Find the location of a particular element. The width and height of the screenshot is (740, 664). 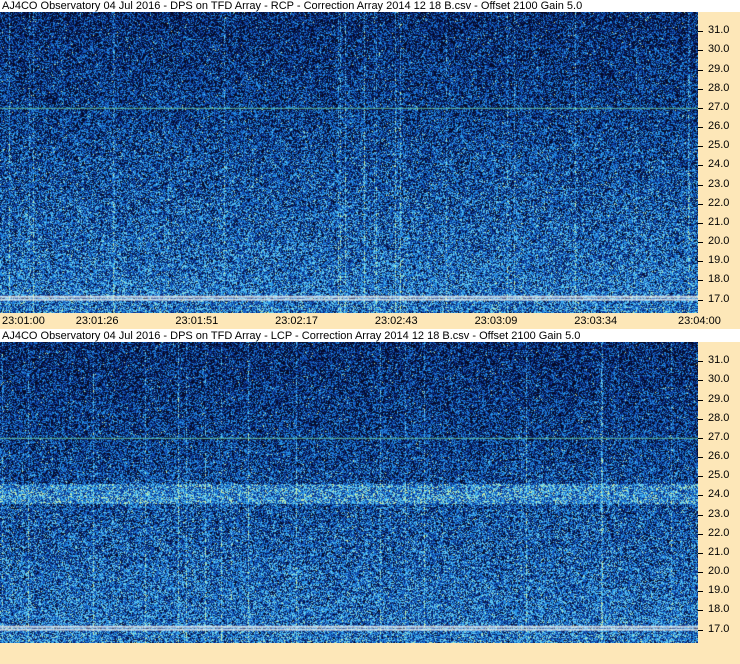

time-tick-label: 23:01:00 is located at coordinates (23, 321).